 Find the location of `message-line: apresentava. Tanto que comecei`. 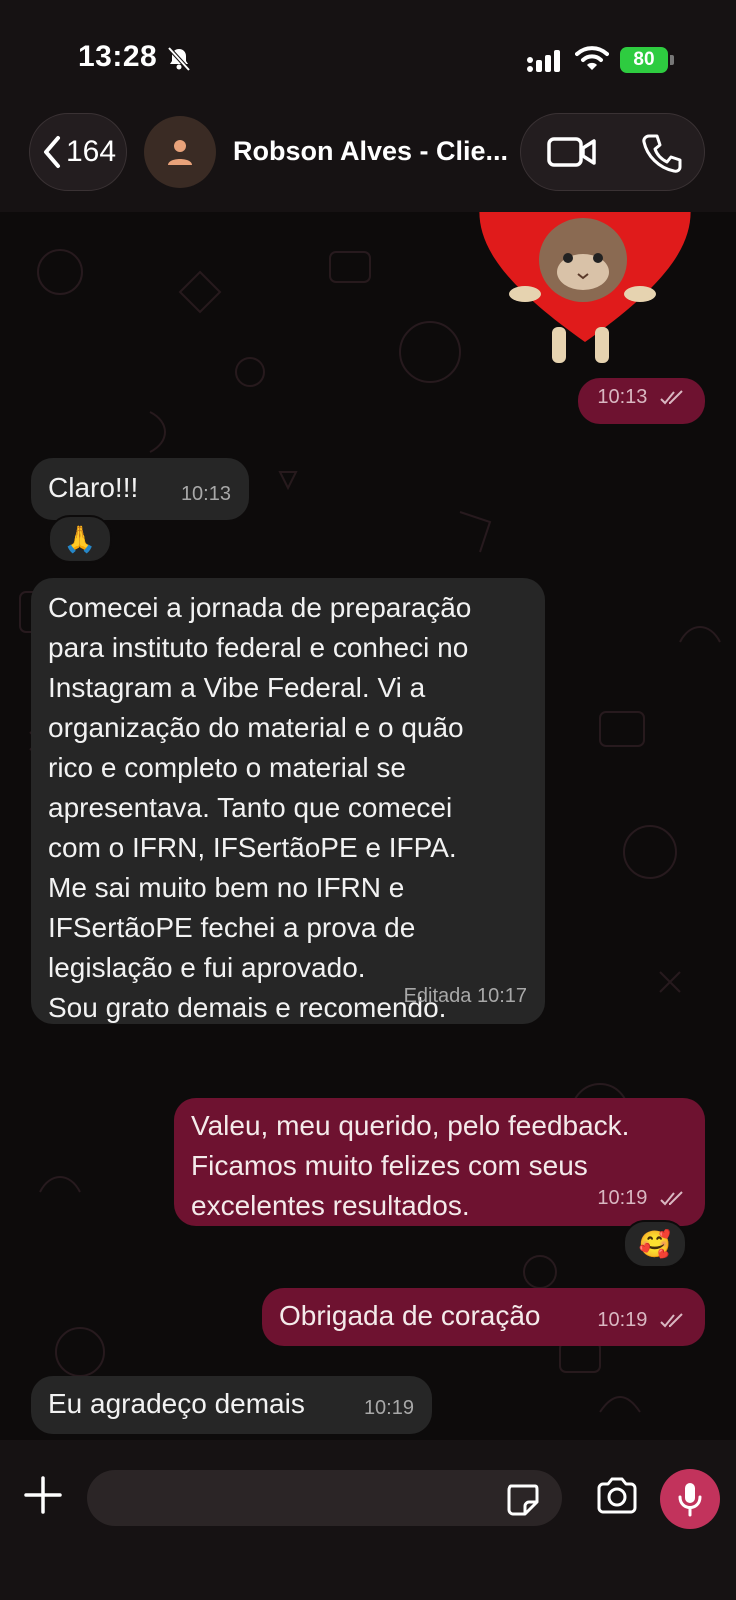

message-line: apresentava. Tanto que comecei is located at coordinates (250, 807).